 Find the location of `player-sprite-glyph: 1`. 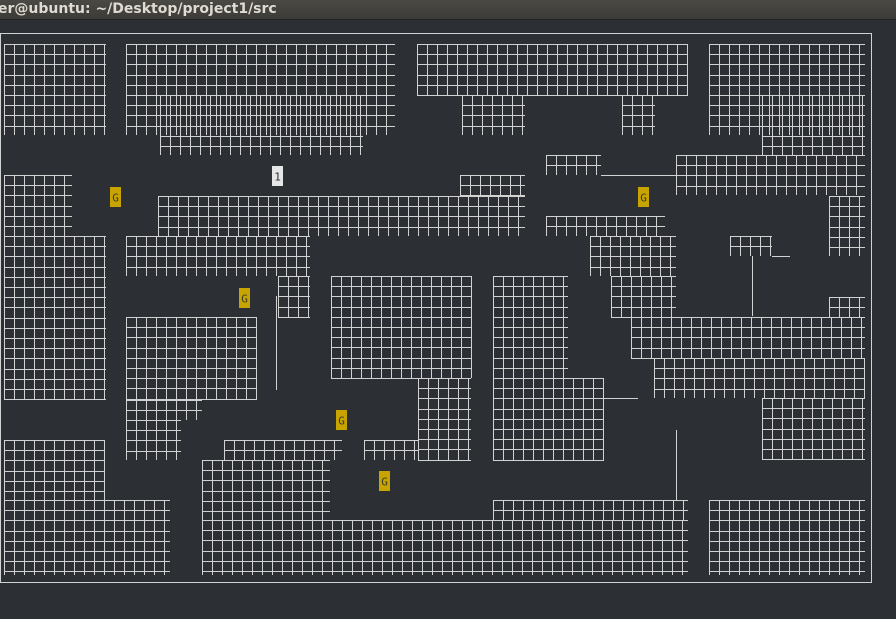

player-sprite-glyph: 1 is located at coordinates (277, 177).